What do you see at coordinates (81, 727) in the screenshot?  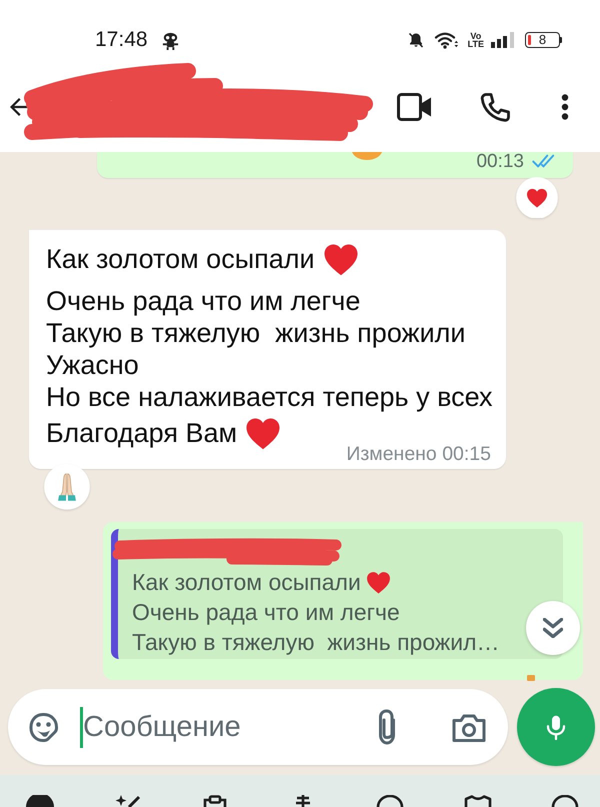 I see `text-cursor-icon` at bounding box center [81, 727].